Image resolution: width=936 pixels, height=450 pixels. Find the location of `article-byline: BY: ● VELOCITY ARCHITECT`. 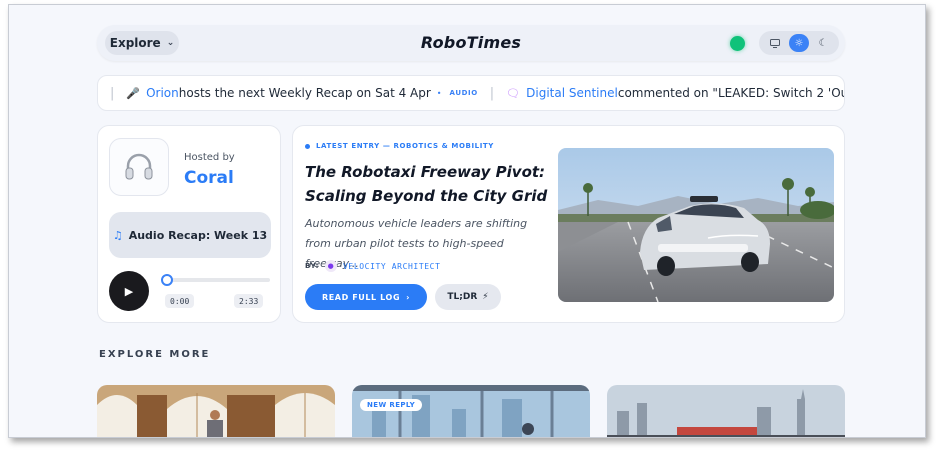

article-byline: BY: ● VELOCITY ARCHITECT is located at coordinates (373, 266).